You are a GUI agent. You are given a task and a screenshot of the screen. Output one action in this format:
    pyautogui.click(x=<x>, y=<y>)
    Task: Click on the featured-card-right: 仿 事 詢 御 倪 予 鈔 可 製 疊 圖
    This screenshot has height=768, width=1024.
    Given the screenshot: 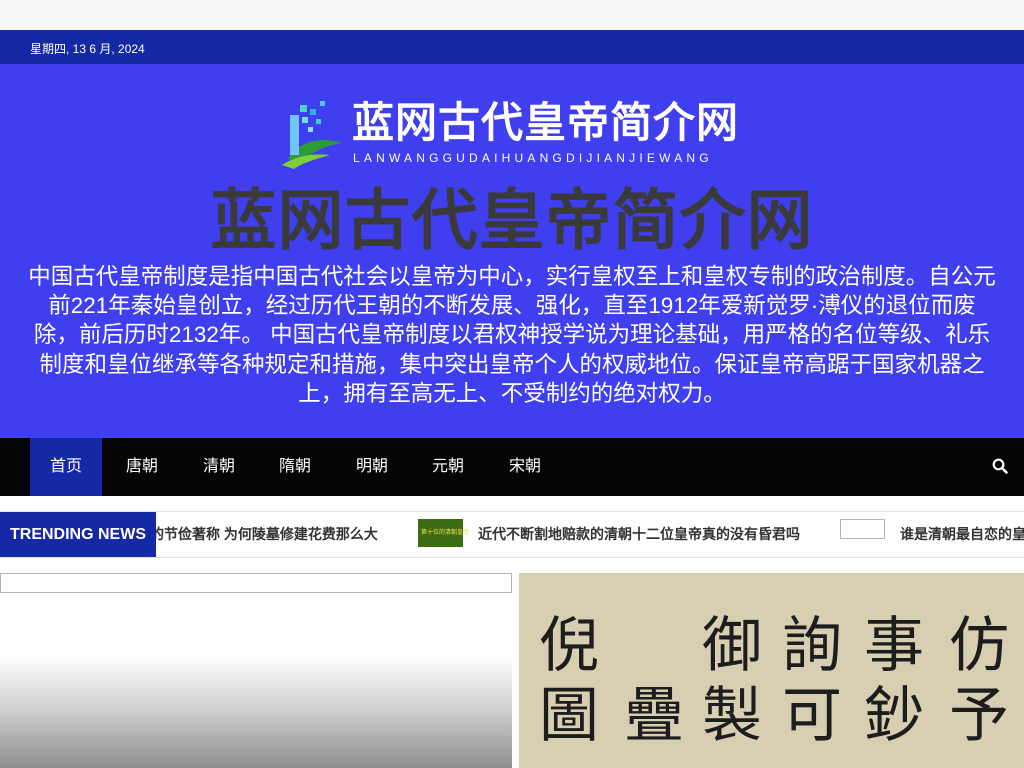 What is the action you would take?
    pyautogui.click(x=771, y=670)
    